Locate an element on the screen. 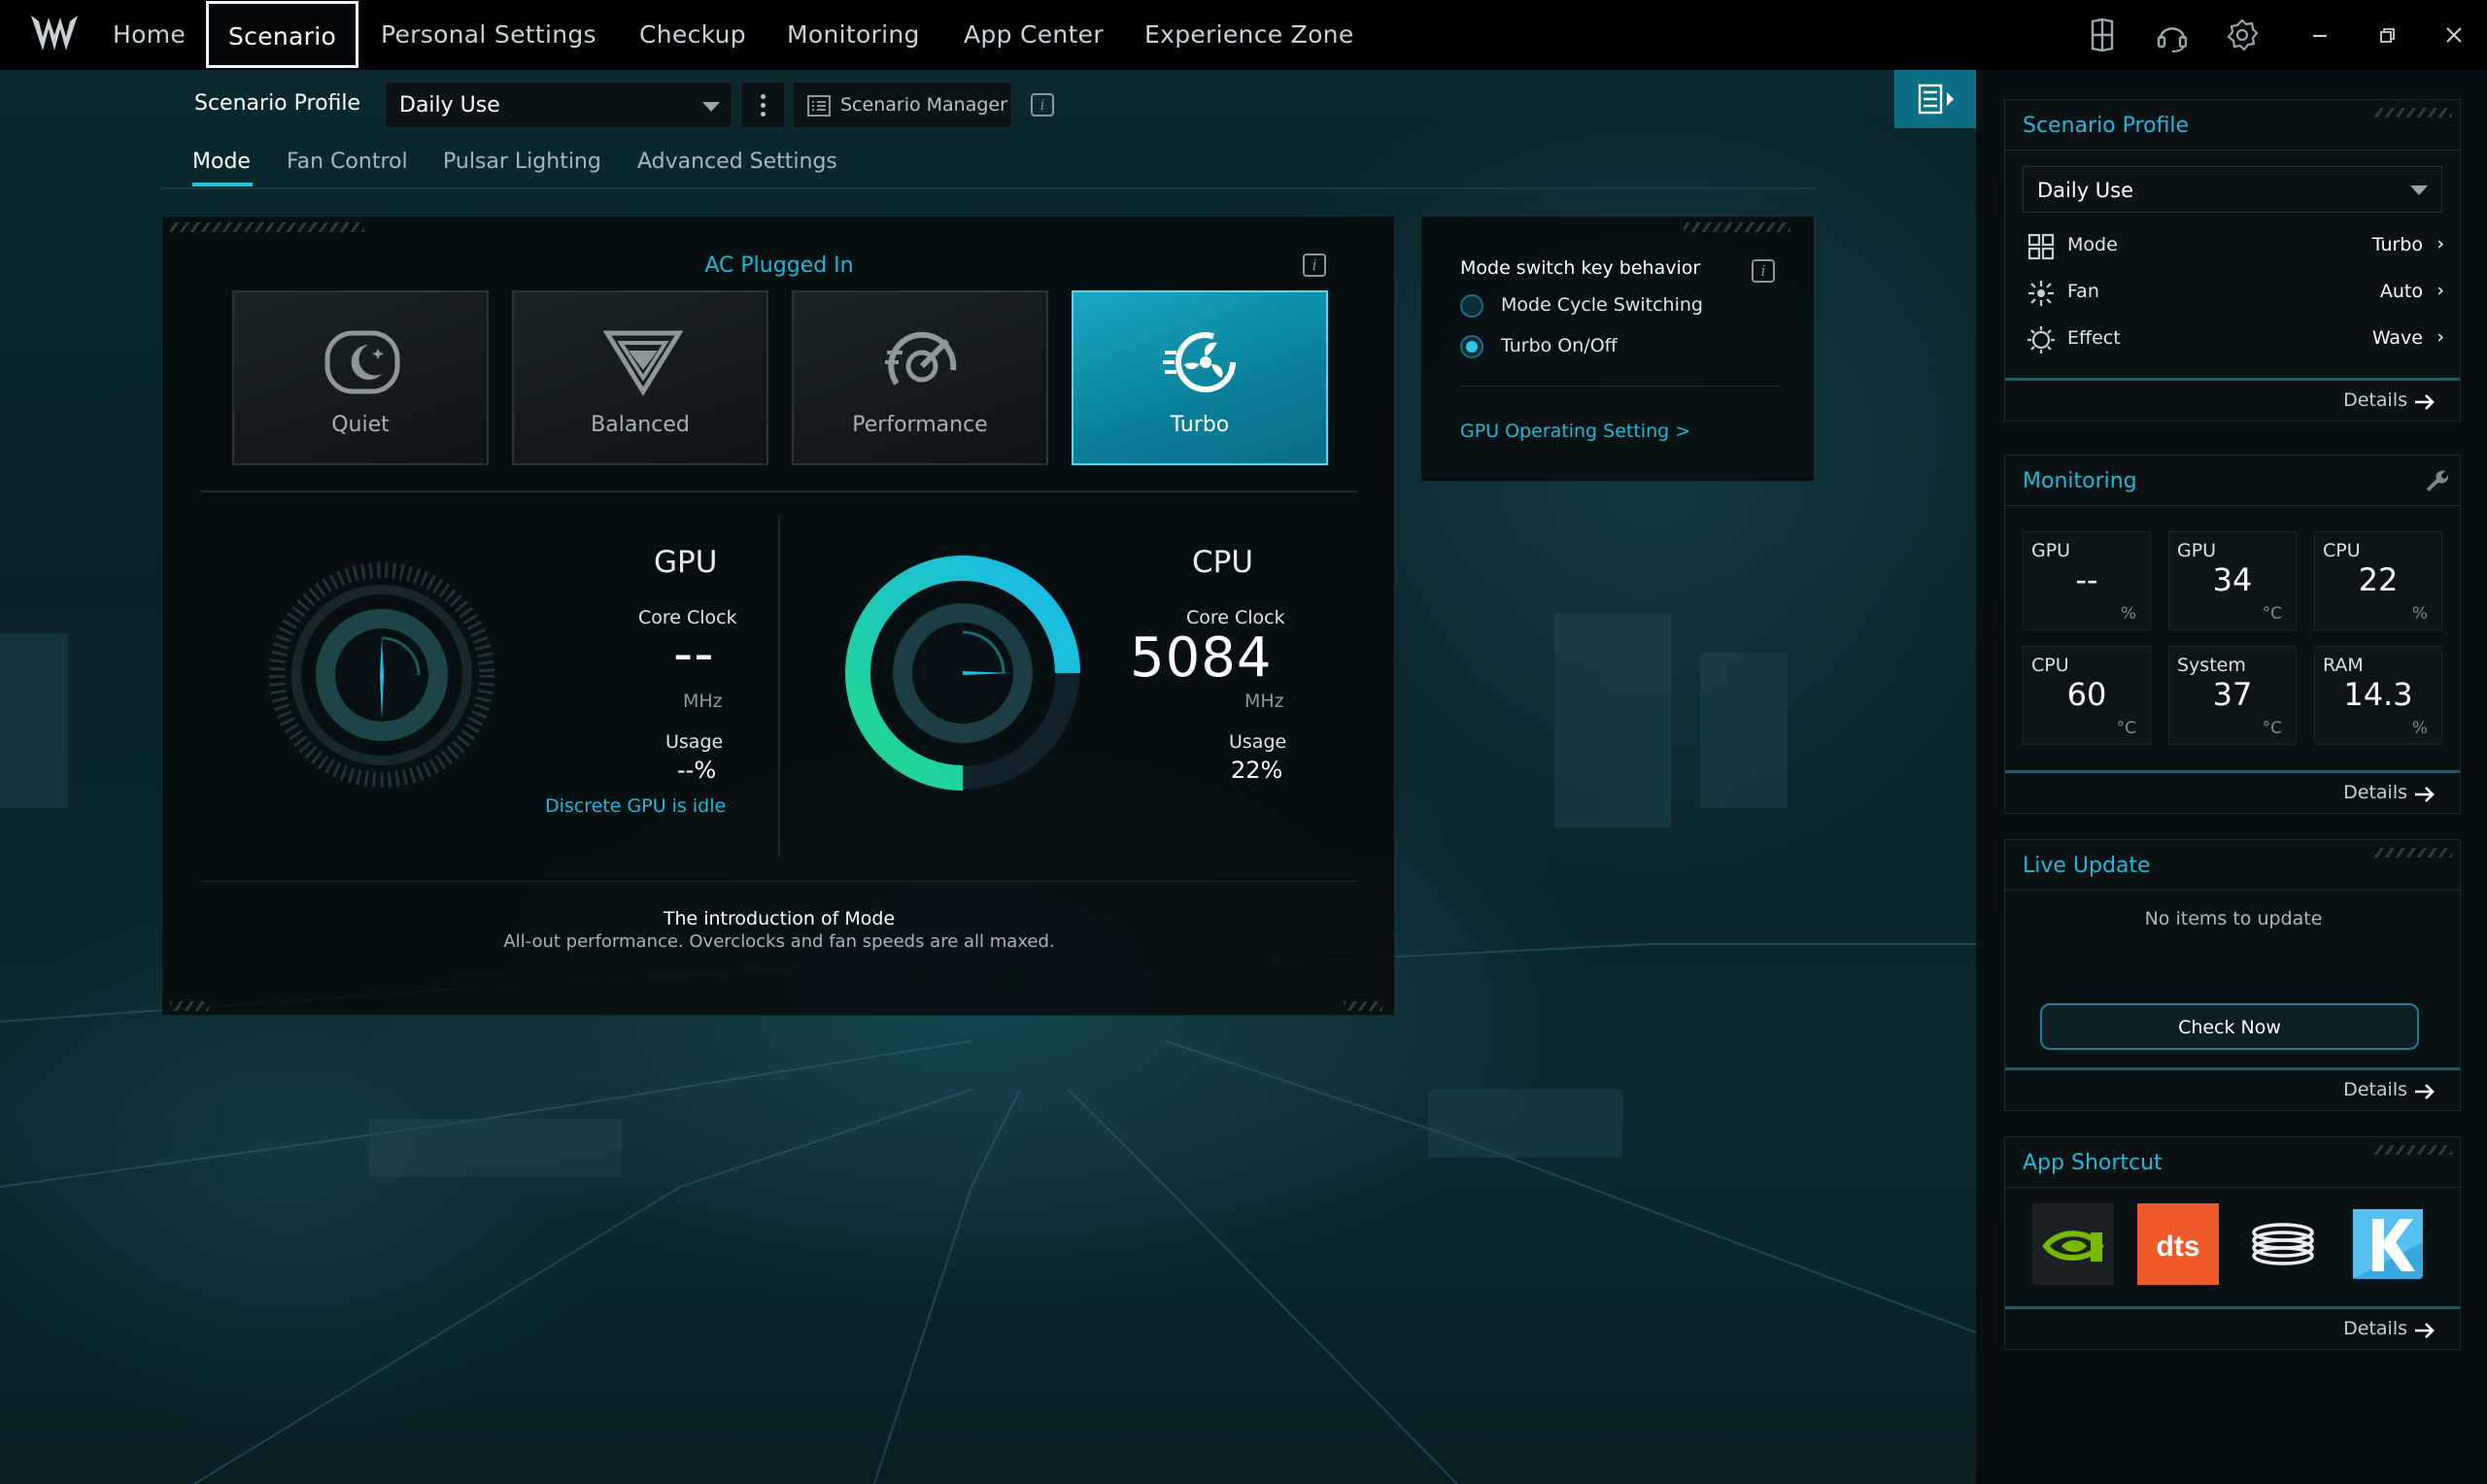  gpu-gauge is located at coordinates (381, 675).